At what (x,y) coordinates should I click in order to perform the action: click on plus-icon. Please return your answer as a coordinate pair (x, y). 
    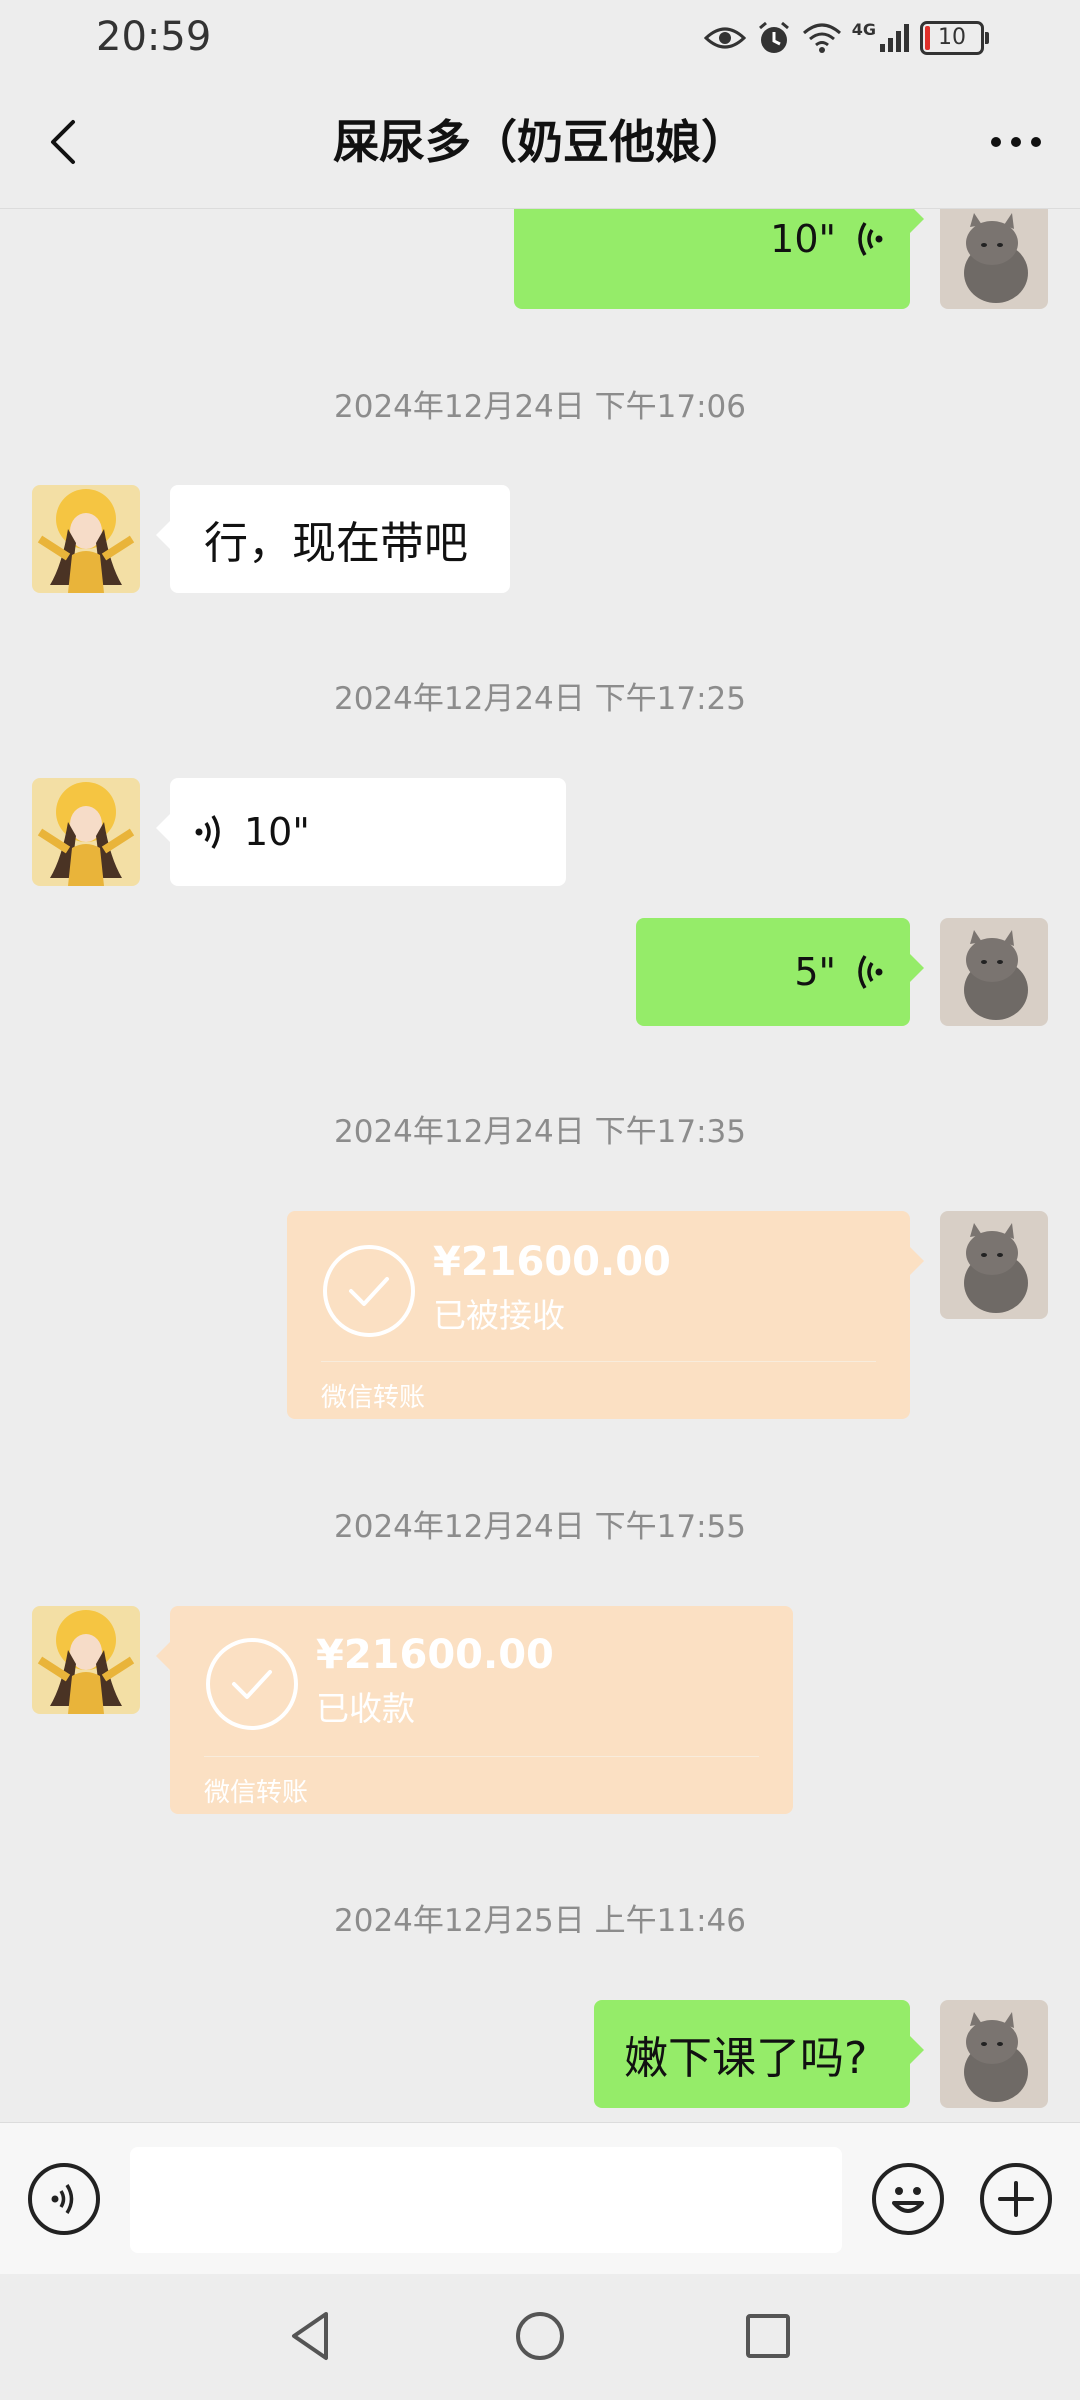
    Looking at the image, I should click on (1016, 2199).